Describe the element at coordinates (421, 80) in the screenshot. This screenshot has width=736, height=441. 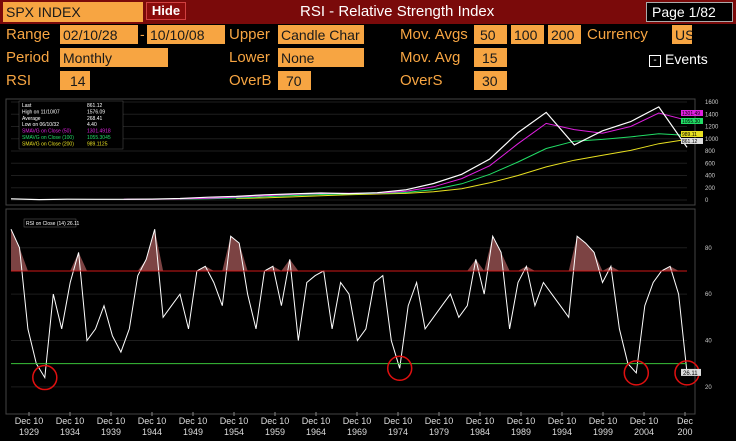
I see `overs-label: OverS` at that location.